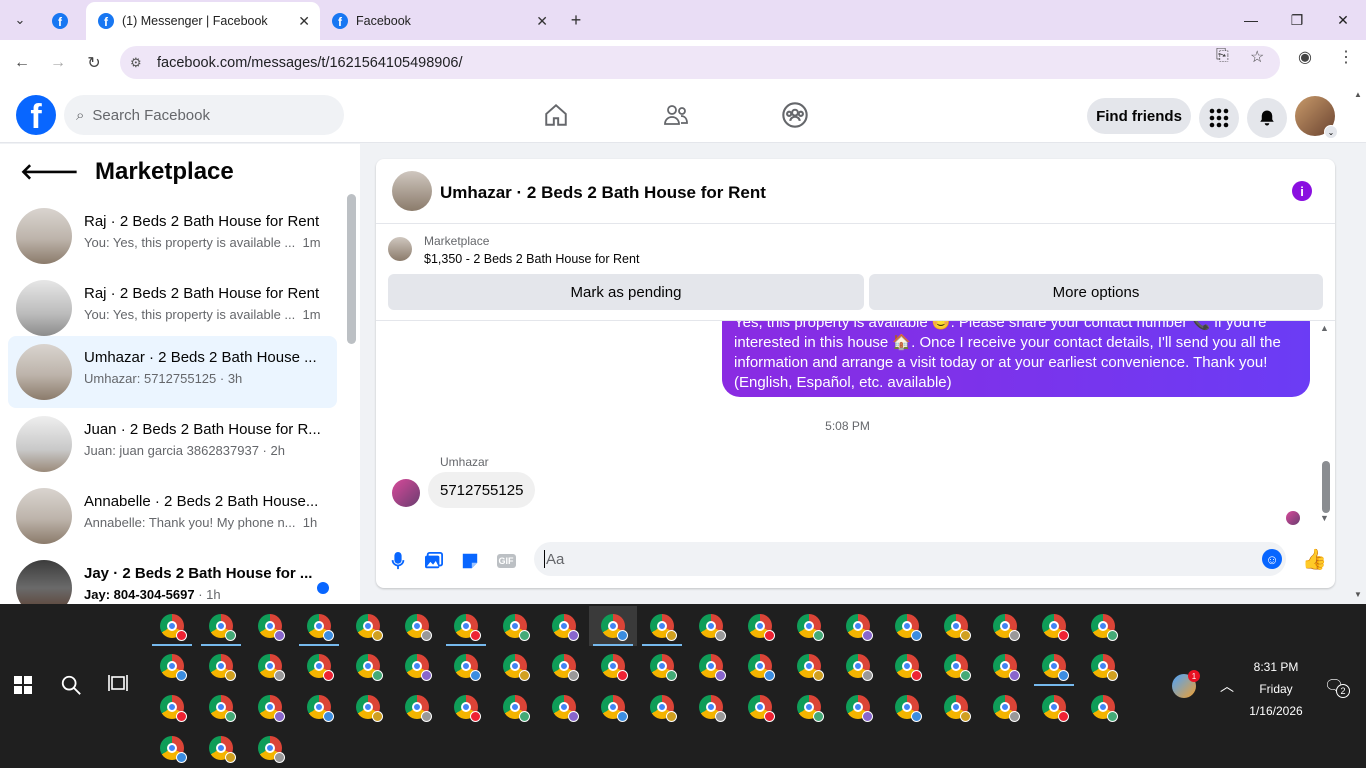  Describe the element at coordinates (1337, 687) in the screenshot. I see `action-center-icon: 🗨 2` at that location.